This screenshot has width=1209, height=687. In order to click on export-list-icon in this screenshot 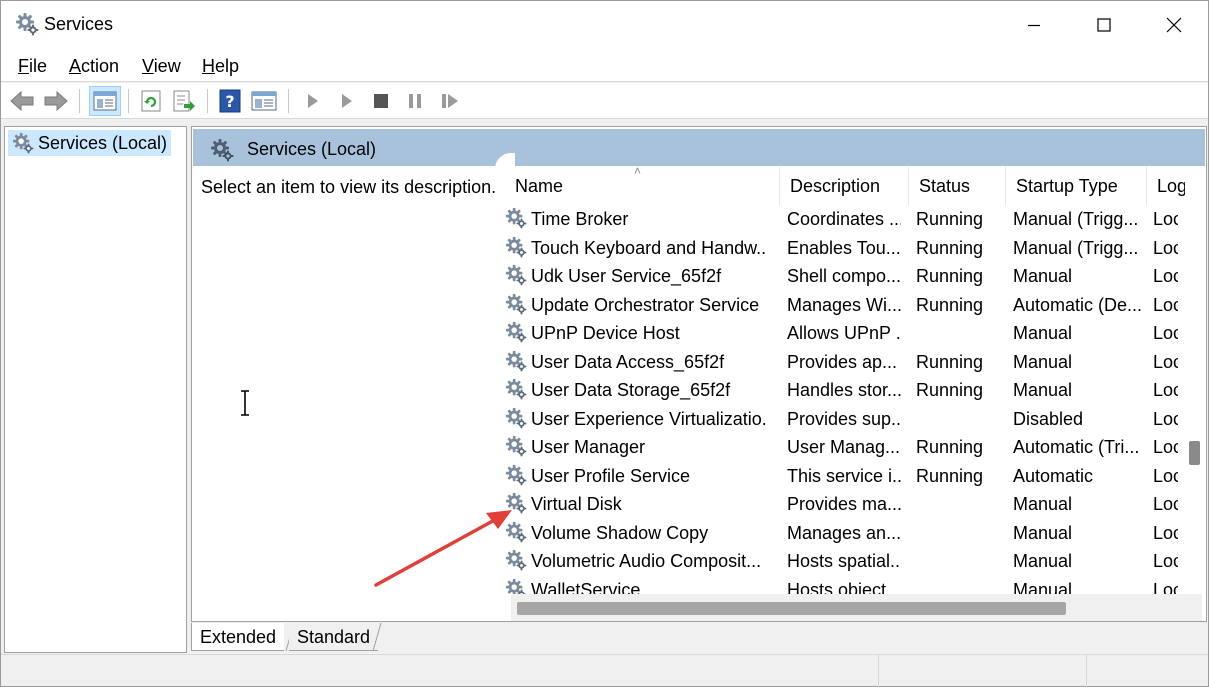, I will do `click(184, 101)`.